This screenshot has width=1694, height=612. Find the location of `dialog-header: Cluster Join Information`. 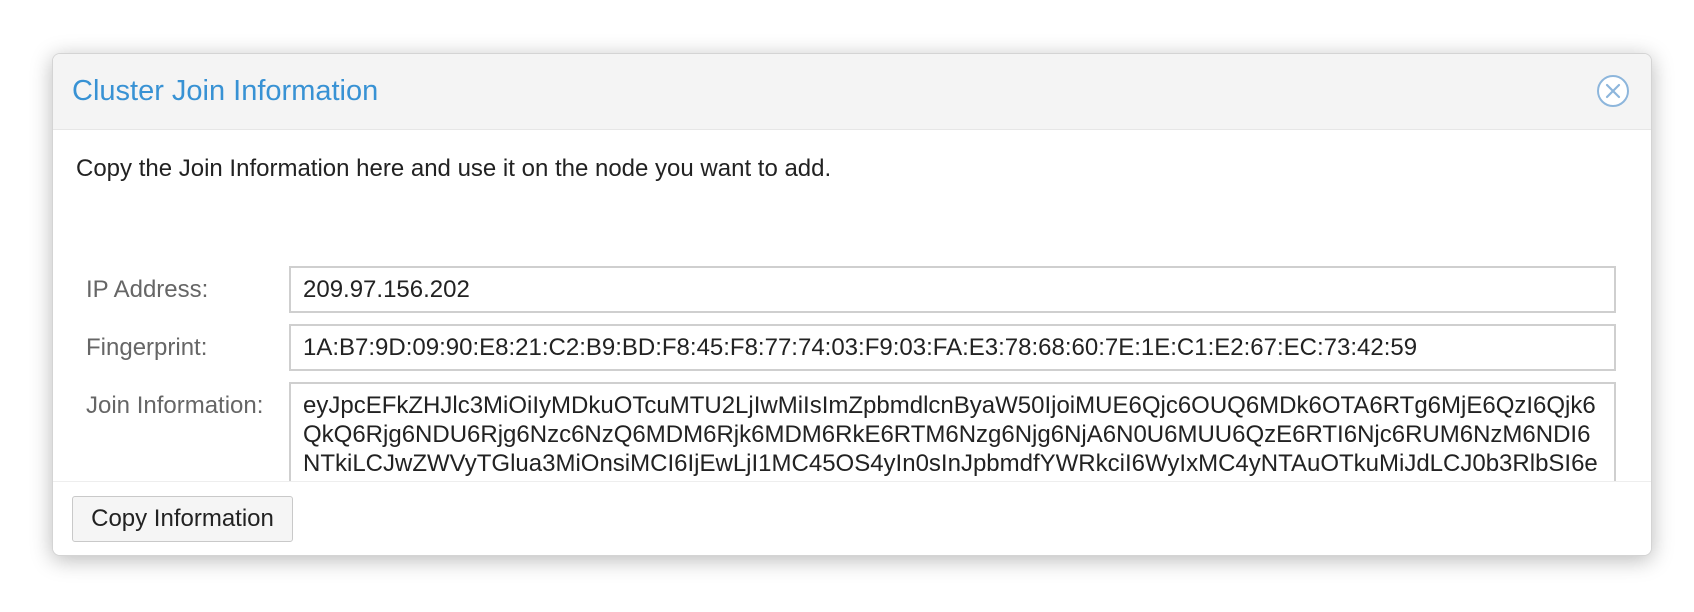

dialog-header: Cluster Join Information is located at coordinates (852, 92).